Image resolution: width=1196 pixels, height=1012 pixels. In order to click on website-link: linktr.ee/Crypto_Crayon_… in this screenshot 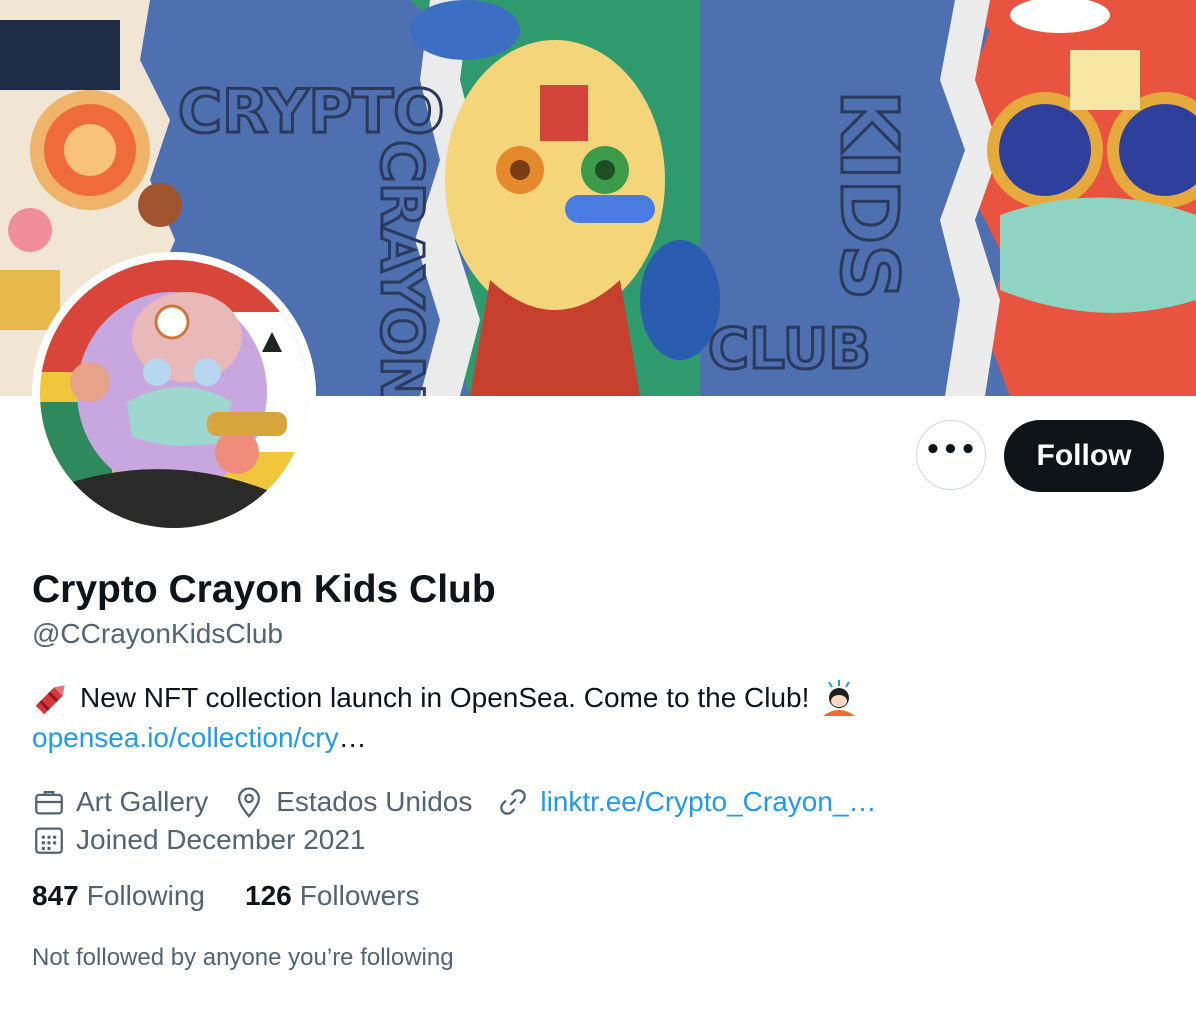, I will do `click(708, 802)`.